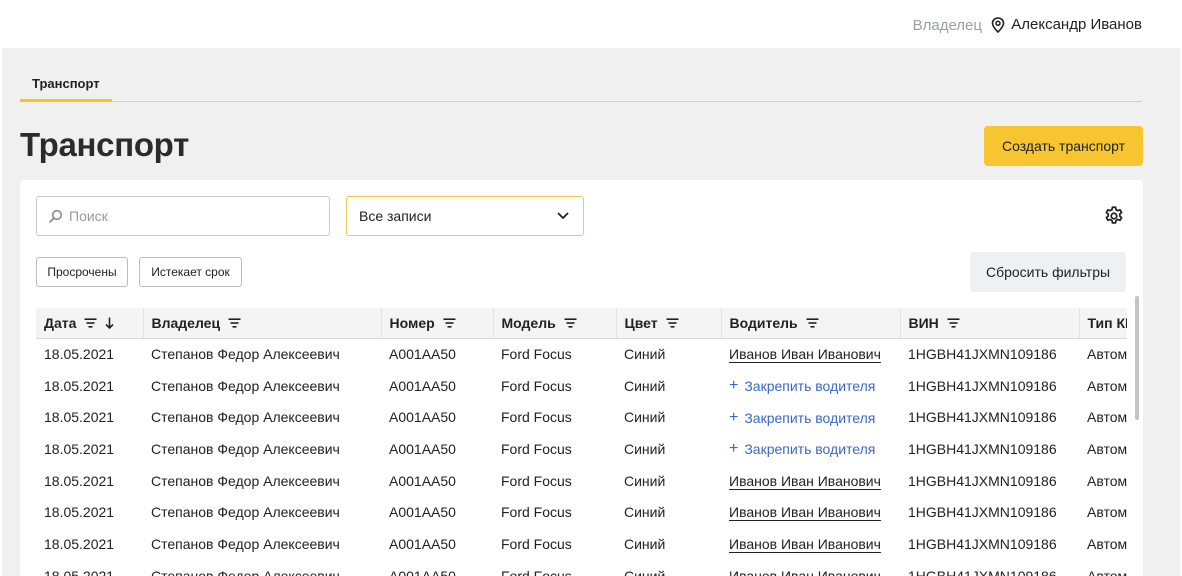 The image size is (1182, 576). I want to click on column-header: Владелец, so click(262, 323).